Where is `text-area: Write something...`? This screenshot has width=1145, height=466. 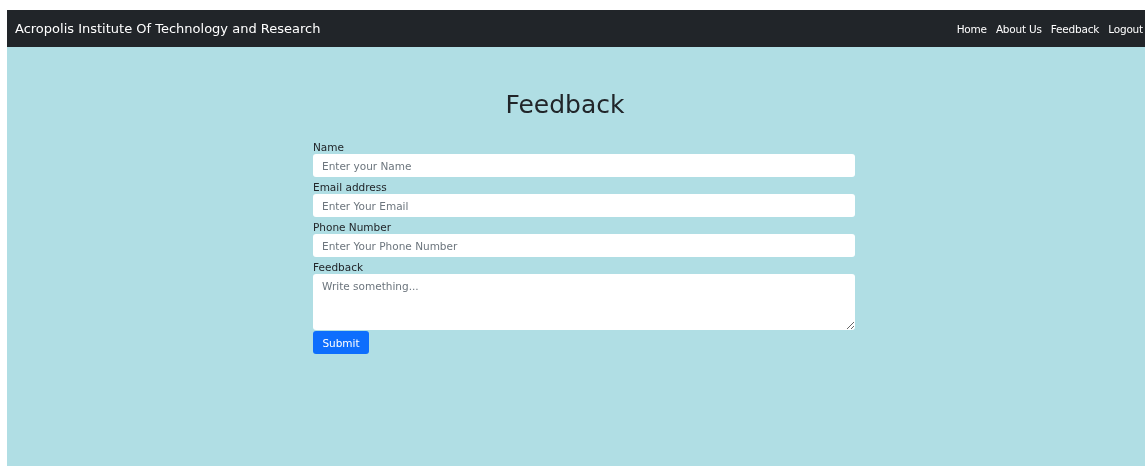
text-area: Write something... is located at coordinates (584, 302).